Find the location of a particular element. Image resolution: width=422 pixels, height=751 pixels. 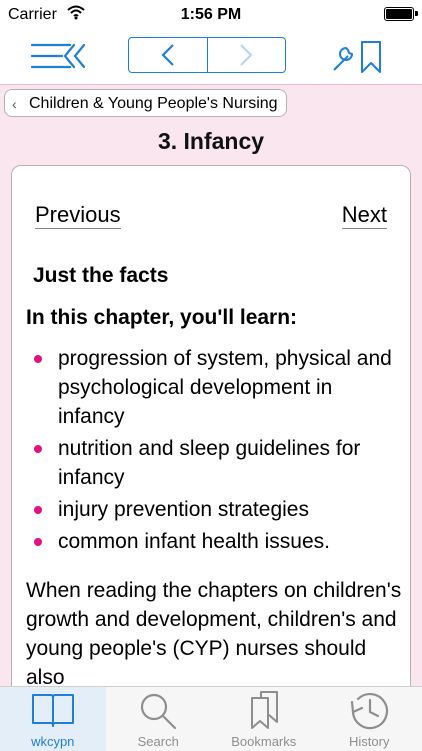

tab-search: Search is located at coordinates (159, 719).